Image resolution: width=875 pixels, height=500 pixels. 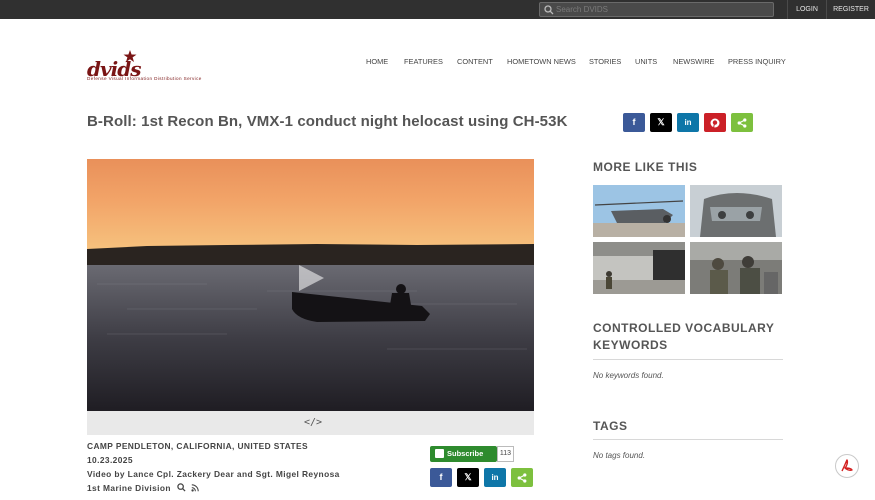 I want to click on video-unit: 1st Marine Division, so click(x=143, y=488).